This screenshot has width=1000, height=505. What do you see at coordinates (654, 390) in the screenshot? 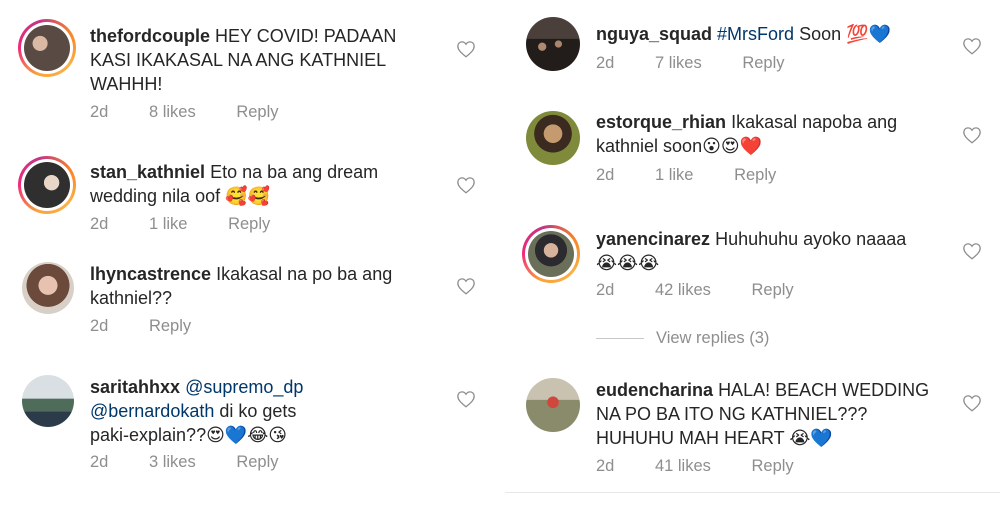
I see `comment-username: eudencharina` at bounding box center [654, 390].